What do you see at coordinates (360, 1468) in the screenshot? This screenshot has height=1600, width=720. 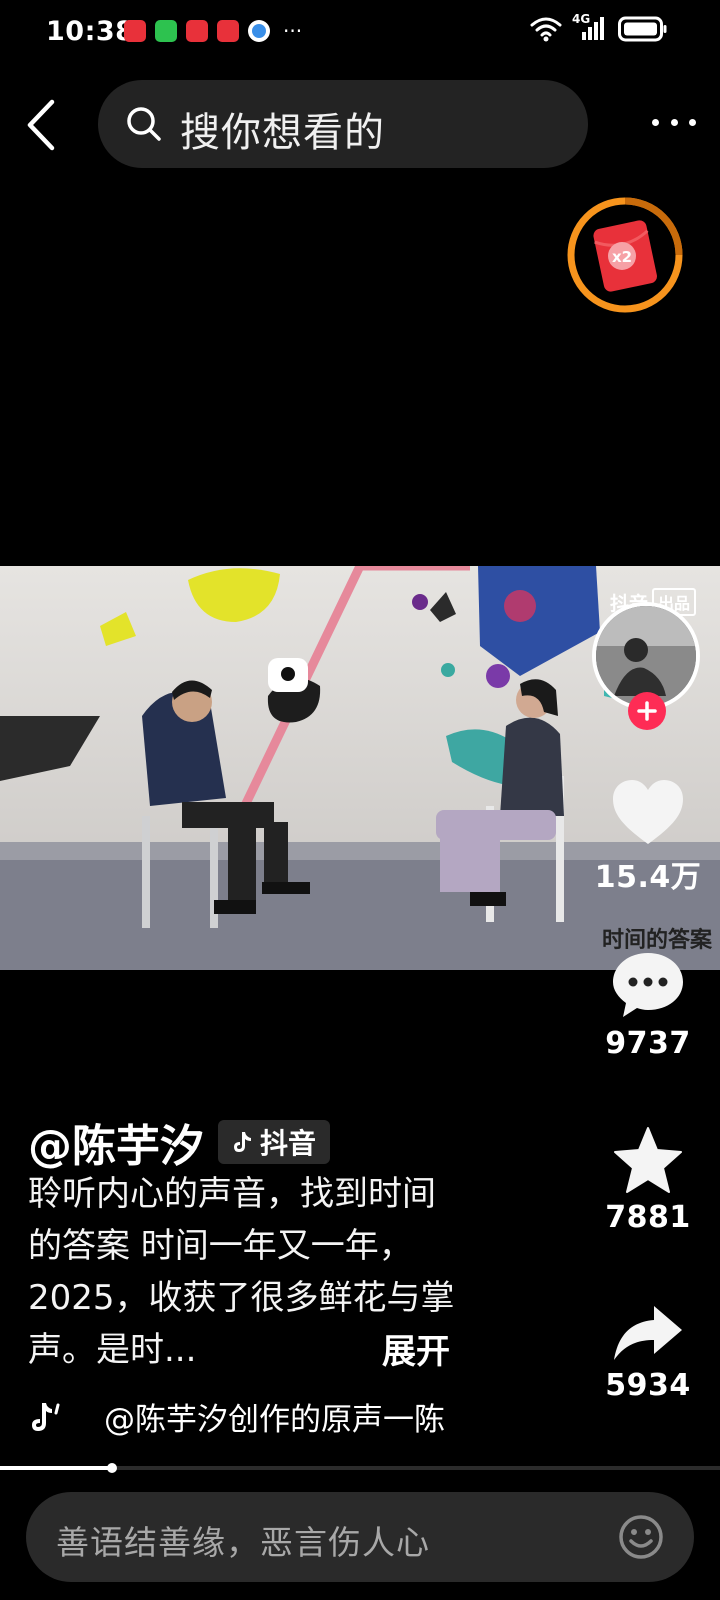 I see `video-progress-bar` at bounding box center [360, 1468].